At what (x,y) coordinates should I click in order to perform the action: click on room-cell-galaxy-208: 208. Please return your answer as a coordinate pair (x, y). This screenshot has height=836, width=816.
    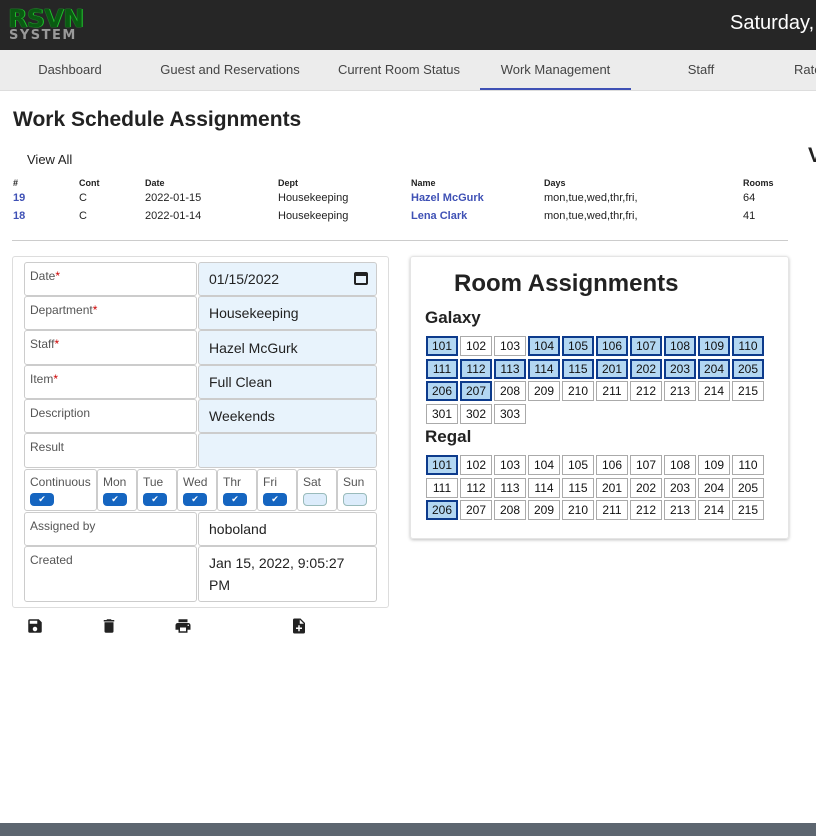
    Looking at the image, I should click on (510, 391).